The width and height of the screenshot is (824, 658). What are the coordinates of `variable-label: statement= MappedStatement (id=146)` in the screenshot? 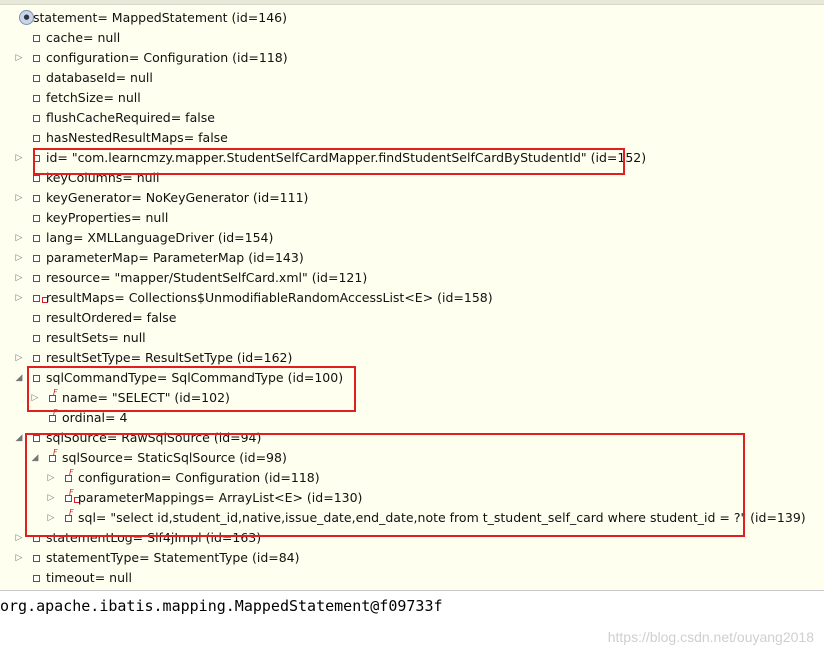 It's located at (160, 17).